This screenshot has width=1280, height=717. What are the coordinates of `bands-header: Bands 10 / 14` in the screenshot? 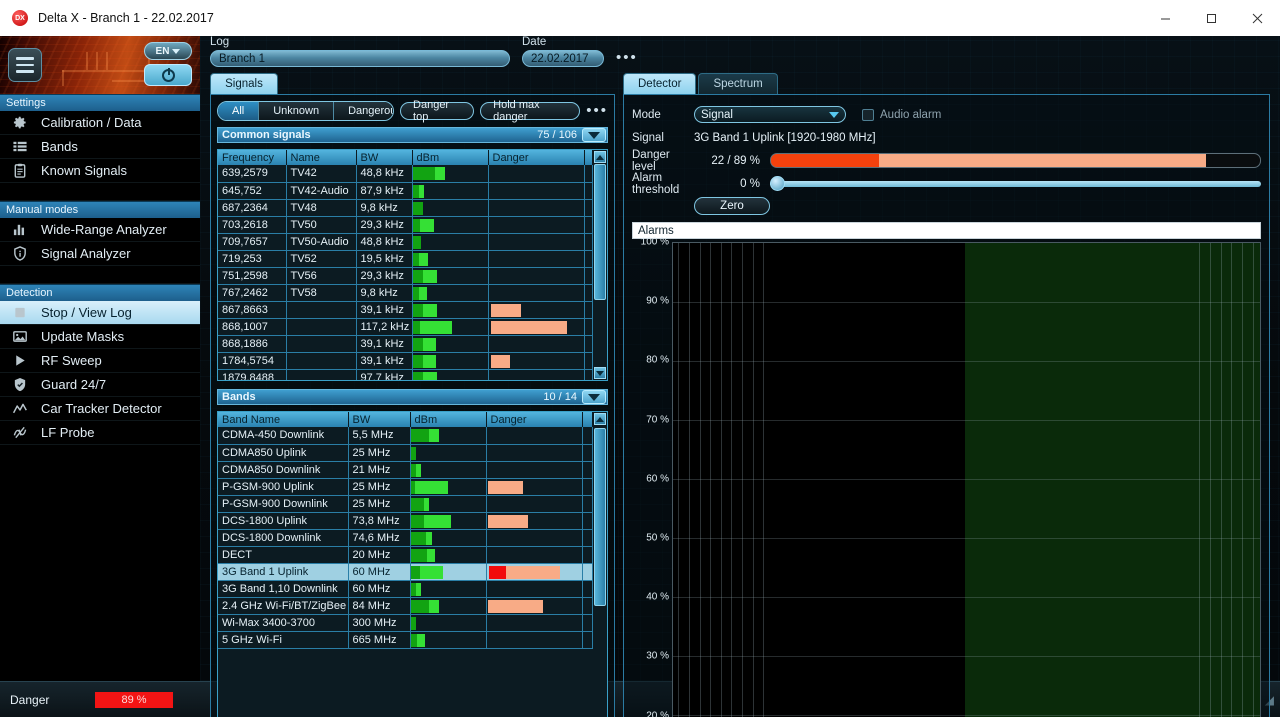 It's located at (412, 397).